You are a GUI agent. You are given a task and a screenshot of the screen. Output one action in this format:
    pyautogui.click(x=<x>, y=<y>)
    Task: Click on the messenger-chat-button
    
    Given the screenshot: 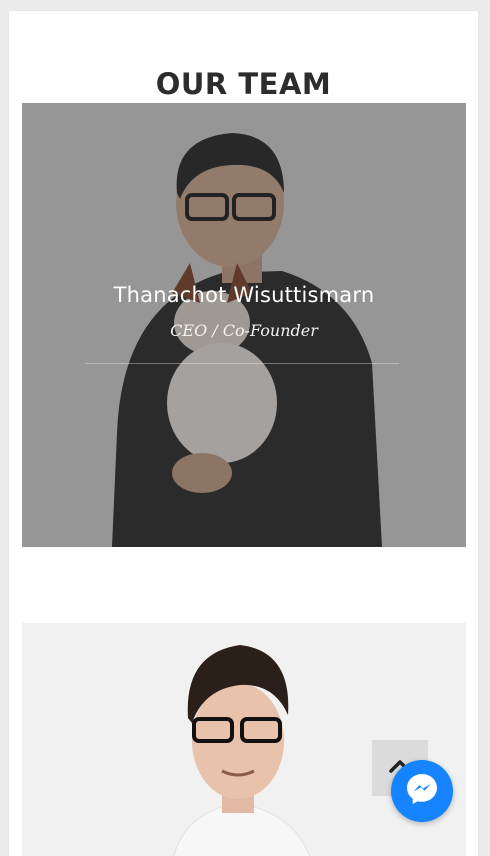 What is the action you would take?
    pyautogui.click(x=422, y=791)
    